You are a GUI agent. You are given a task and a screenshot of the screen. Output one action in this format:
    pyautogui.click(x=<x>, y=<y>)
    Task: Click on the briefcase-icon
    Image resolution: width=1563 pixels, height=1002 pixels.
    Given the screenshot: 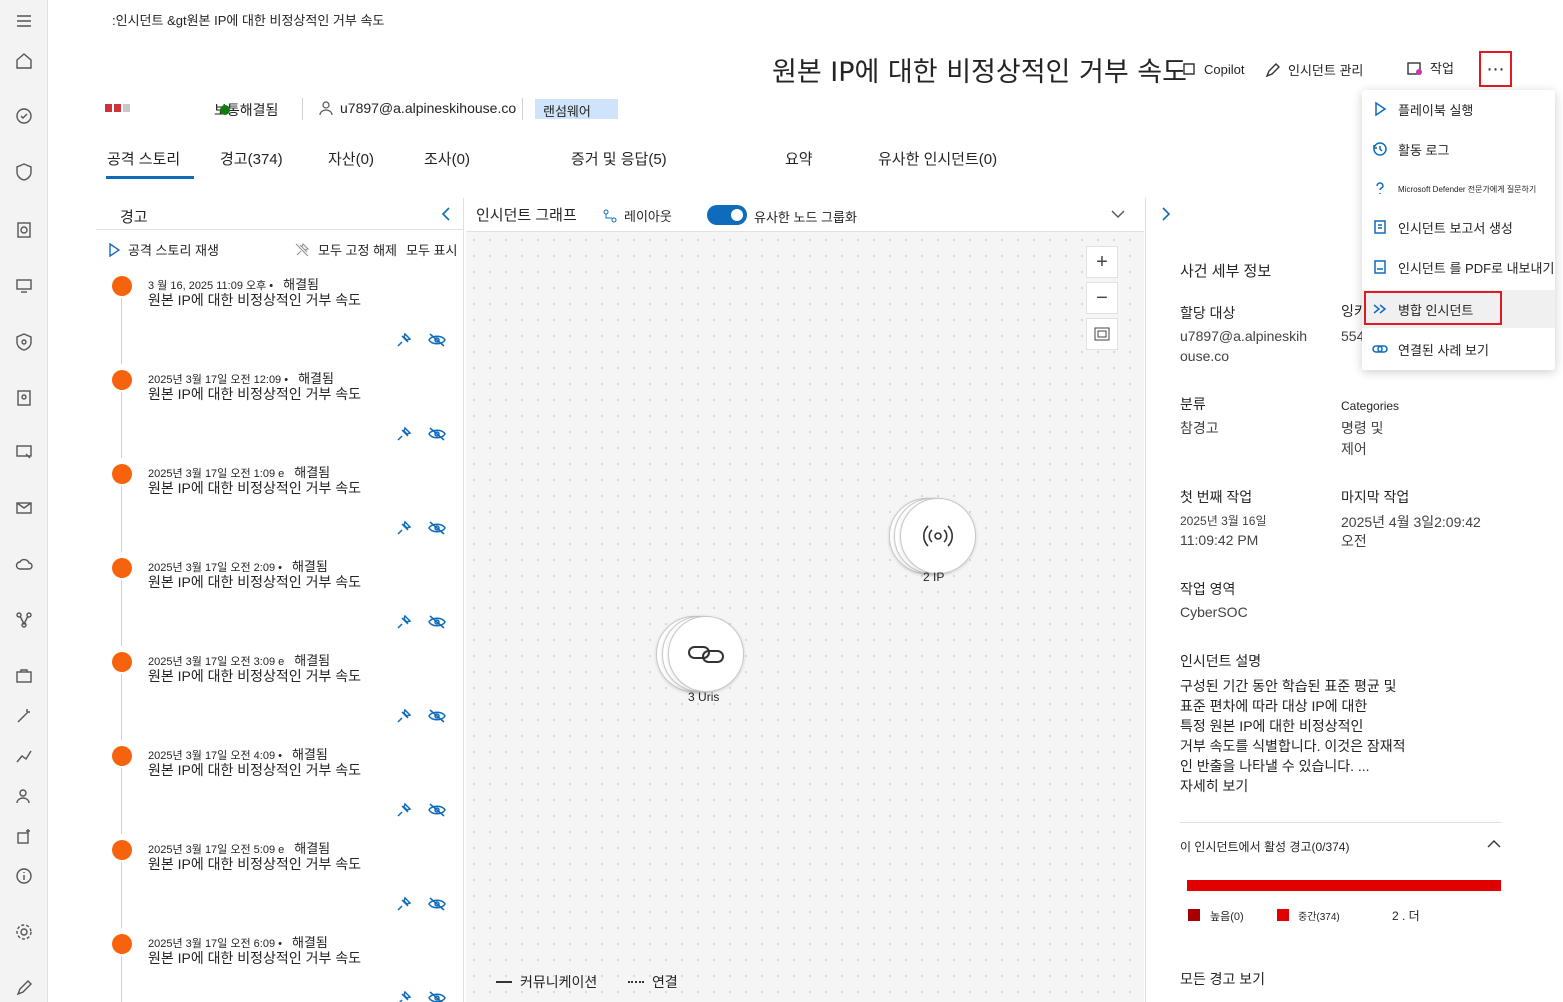 What is the action you would take?
    pyautogui.click(x=24, y=676)
    